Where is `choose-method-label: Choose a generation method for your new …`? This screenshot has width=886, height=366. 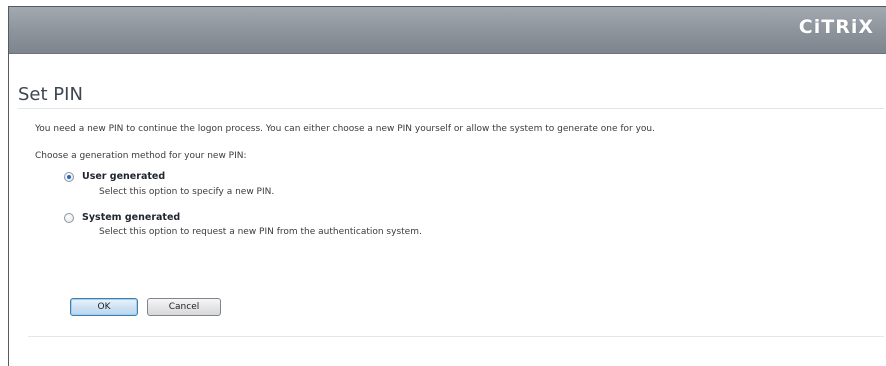 choose-method-label: Choose a generation method for your new … is located at coordinates (141, 156).